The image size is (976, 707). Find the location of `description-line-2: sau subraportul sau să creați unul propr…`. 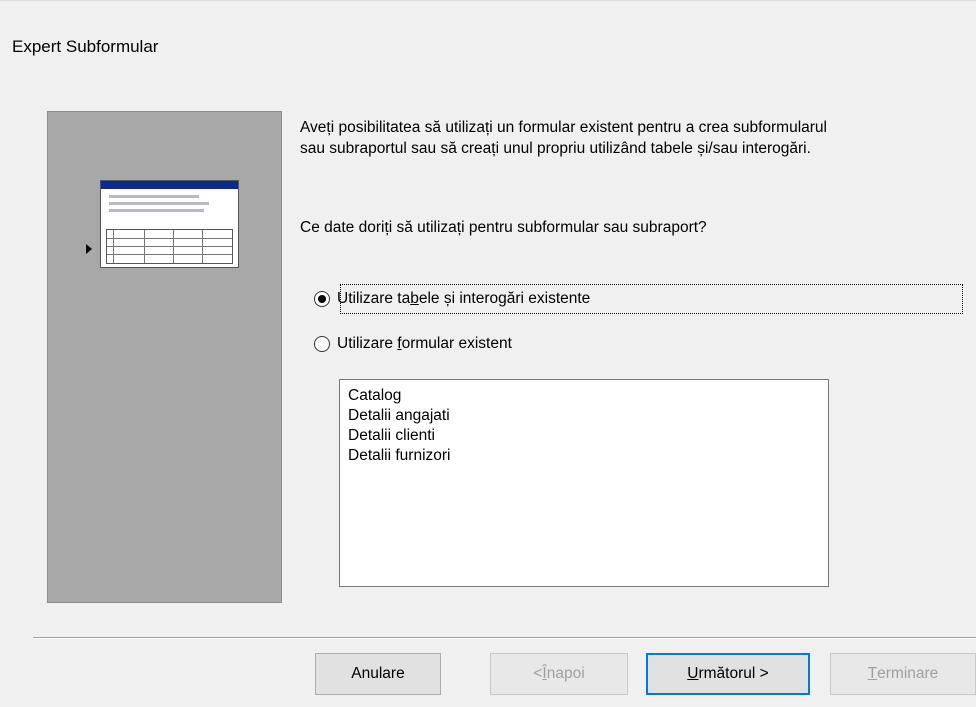

description-line-2: sau subraportul sau să creați unul propr… is located at coordinates (555, 148).